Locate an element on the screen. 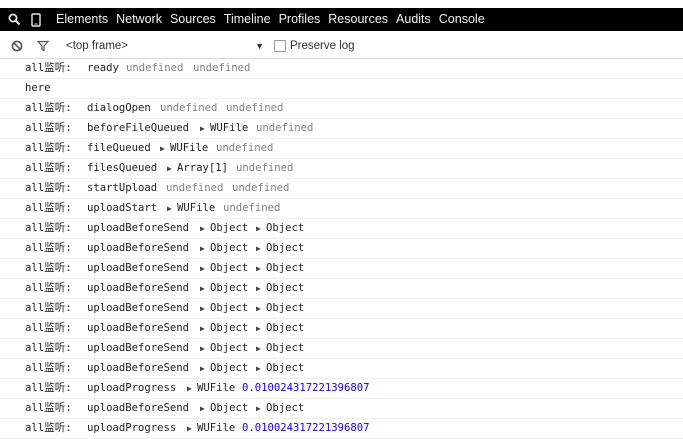  preserve-log-checkbox is located at coordinates (280, 46).